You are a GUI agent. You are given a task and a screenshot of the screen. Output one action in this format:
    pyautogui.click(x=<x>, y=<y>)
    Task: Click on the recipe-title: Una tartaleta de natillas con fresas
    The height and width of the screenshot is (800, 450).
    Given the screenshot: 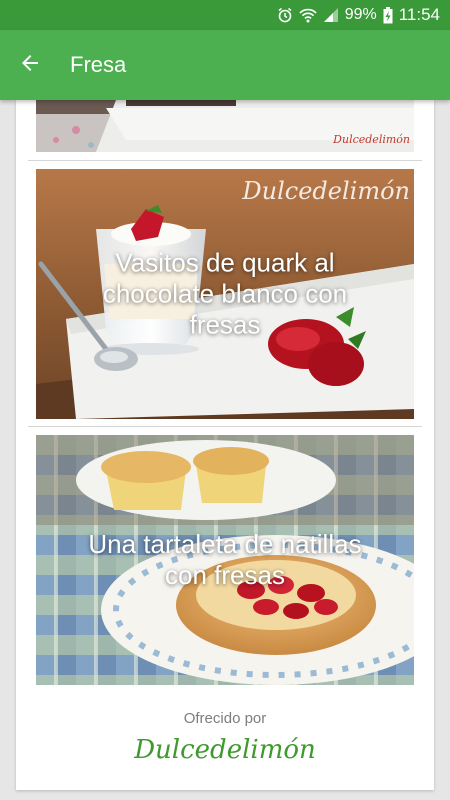 What is the action you would take?
    pyautogui.click(x=225, y=559)
    